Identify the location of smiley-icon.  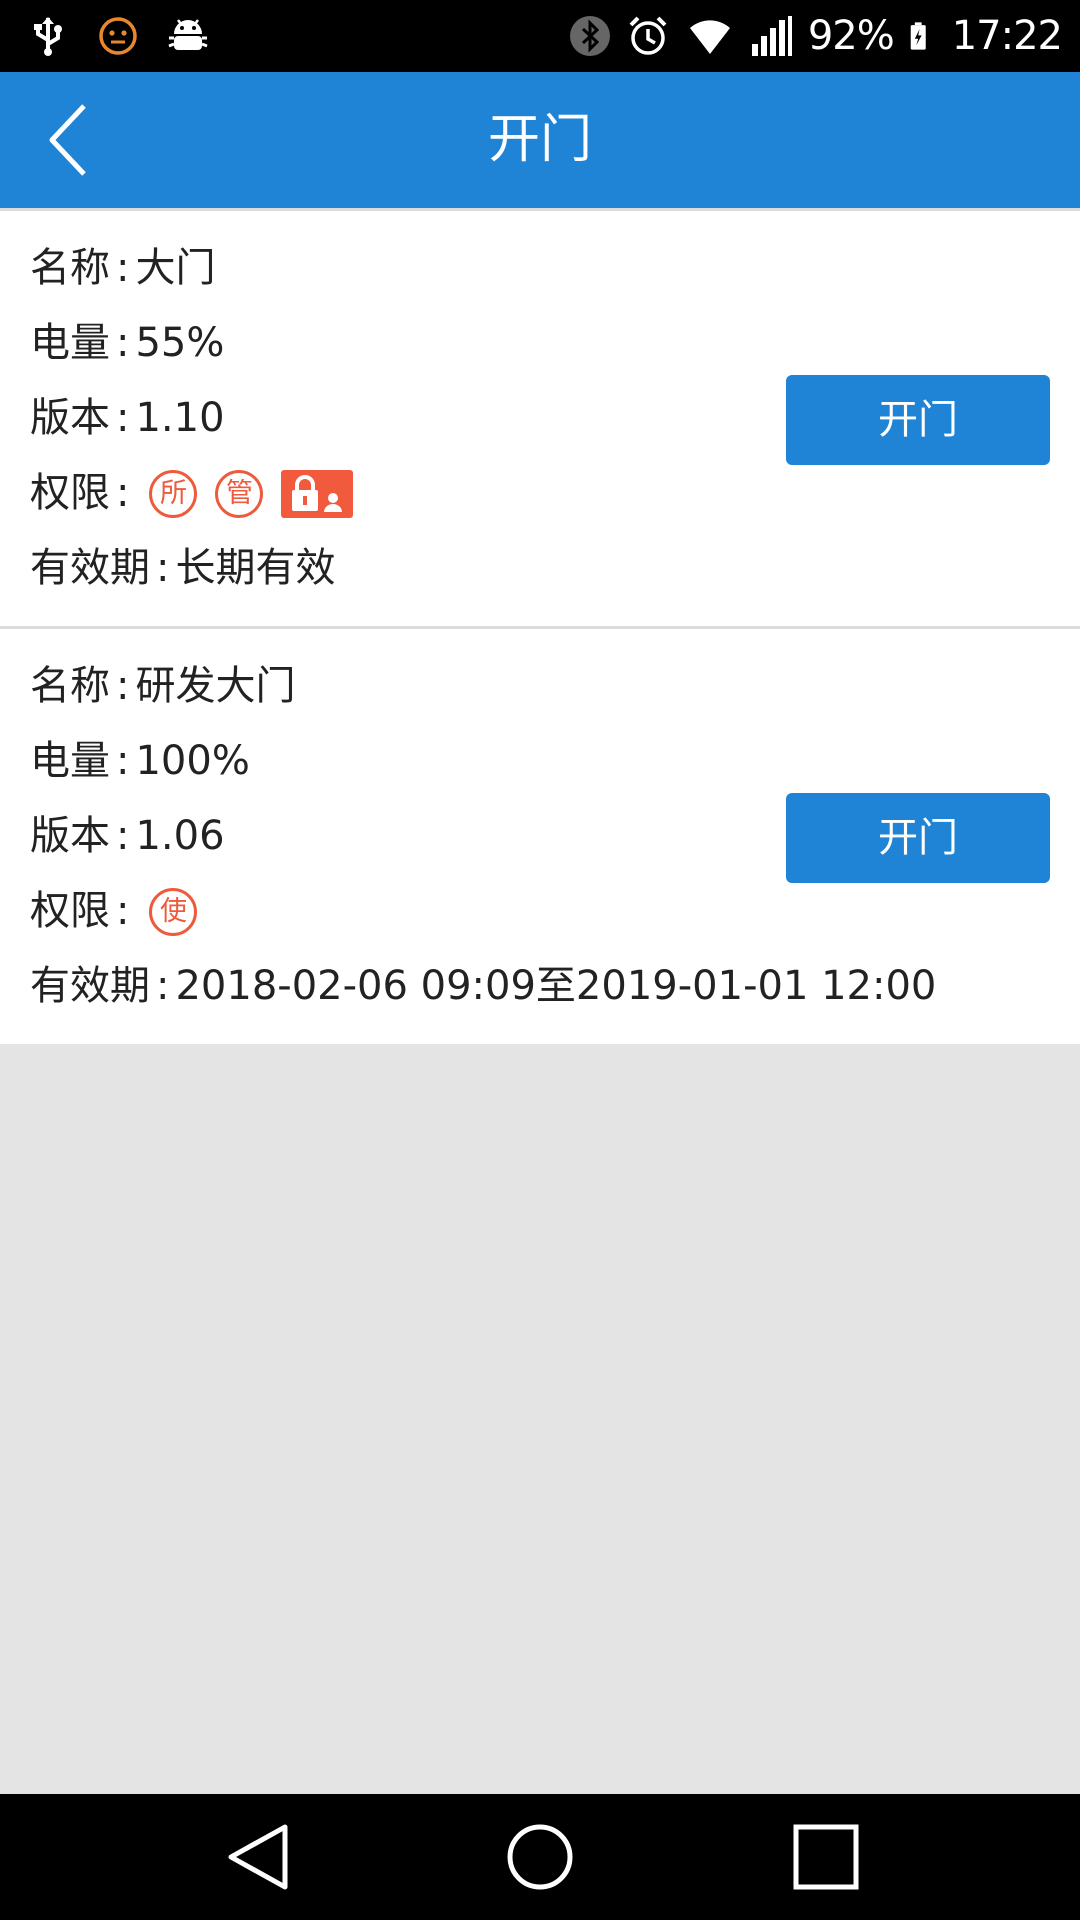
(118, 36).